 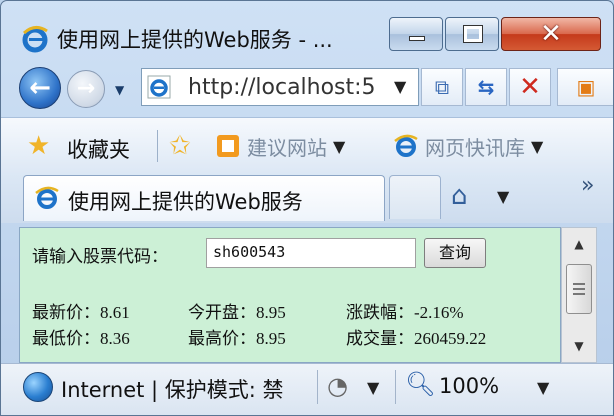 What do you see at coordinates (400, 86) in the screenshot?
I see `address-dropdown-icon: ▼` at bounding box center [400, 86].